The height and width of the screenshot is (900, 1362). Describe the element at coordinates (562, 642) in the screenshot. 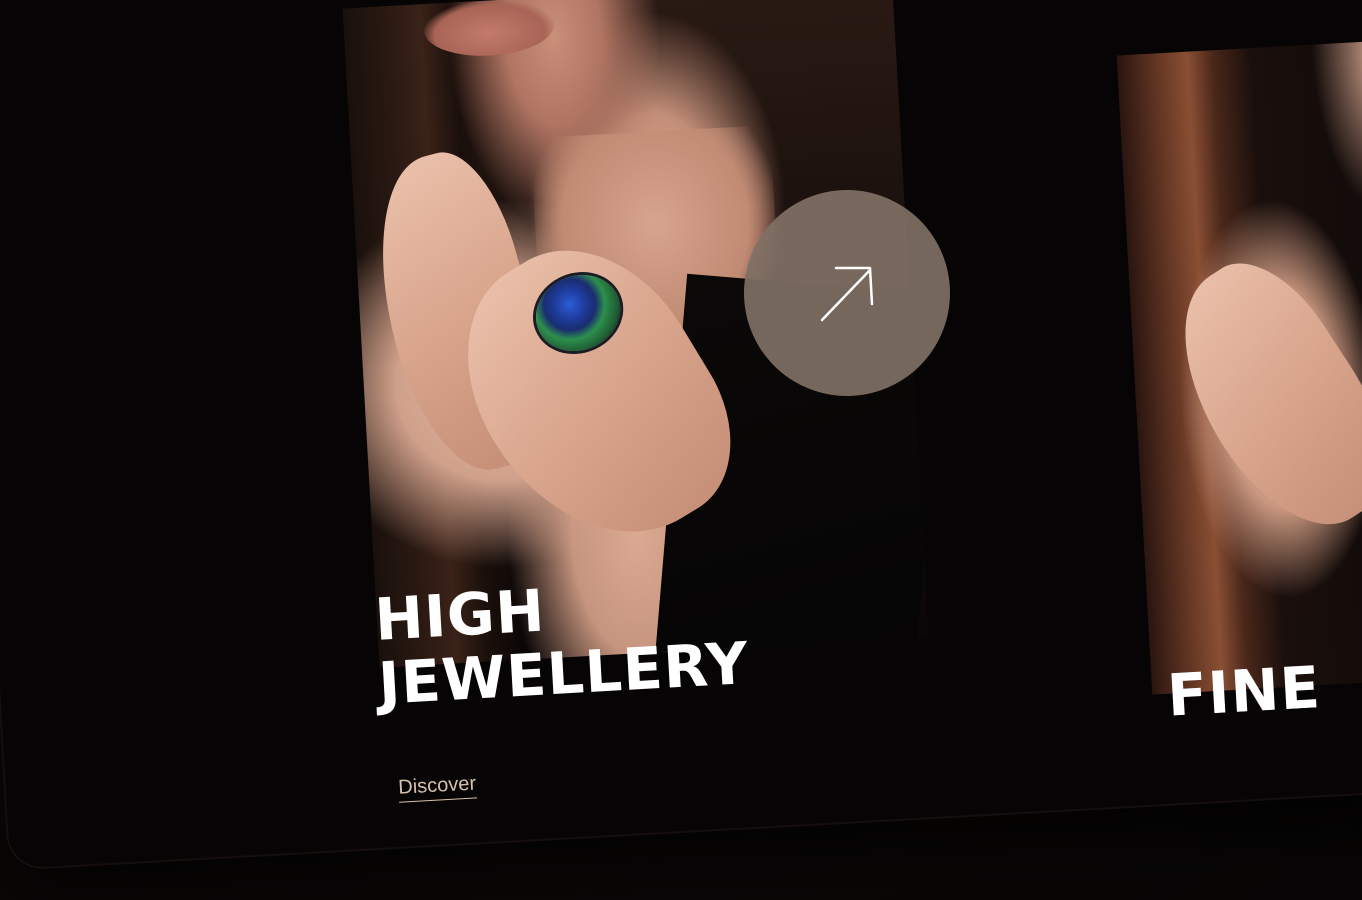

I see `slide-title-high-jewellery: HIGH JEWELLERY` at that location.